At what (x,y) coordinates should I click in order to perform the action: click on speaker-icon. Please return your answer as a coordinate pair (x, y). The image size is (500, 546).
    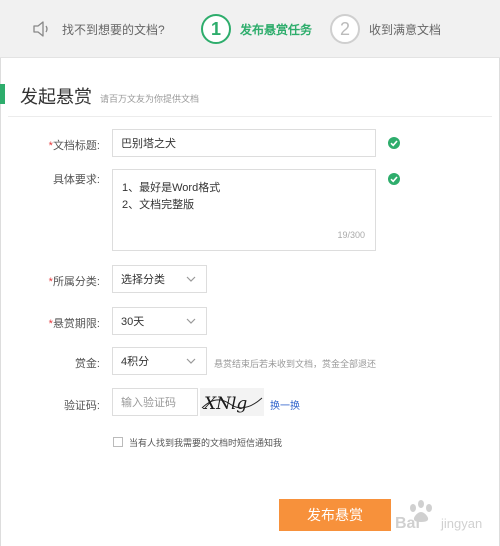
    Looking at the image, I should click on (40, 29).